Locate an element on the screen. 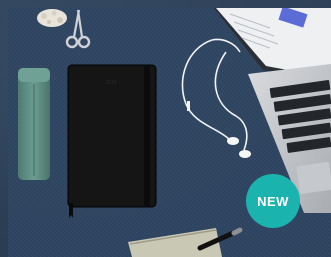 The height and width of the screenshot is (257, 331). new-badge-label: NEW is located at coordinates (273, 201).